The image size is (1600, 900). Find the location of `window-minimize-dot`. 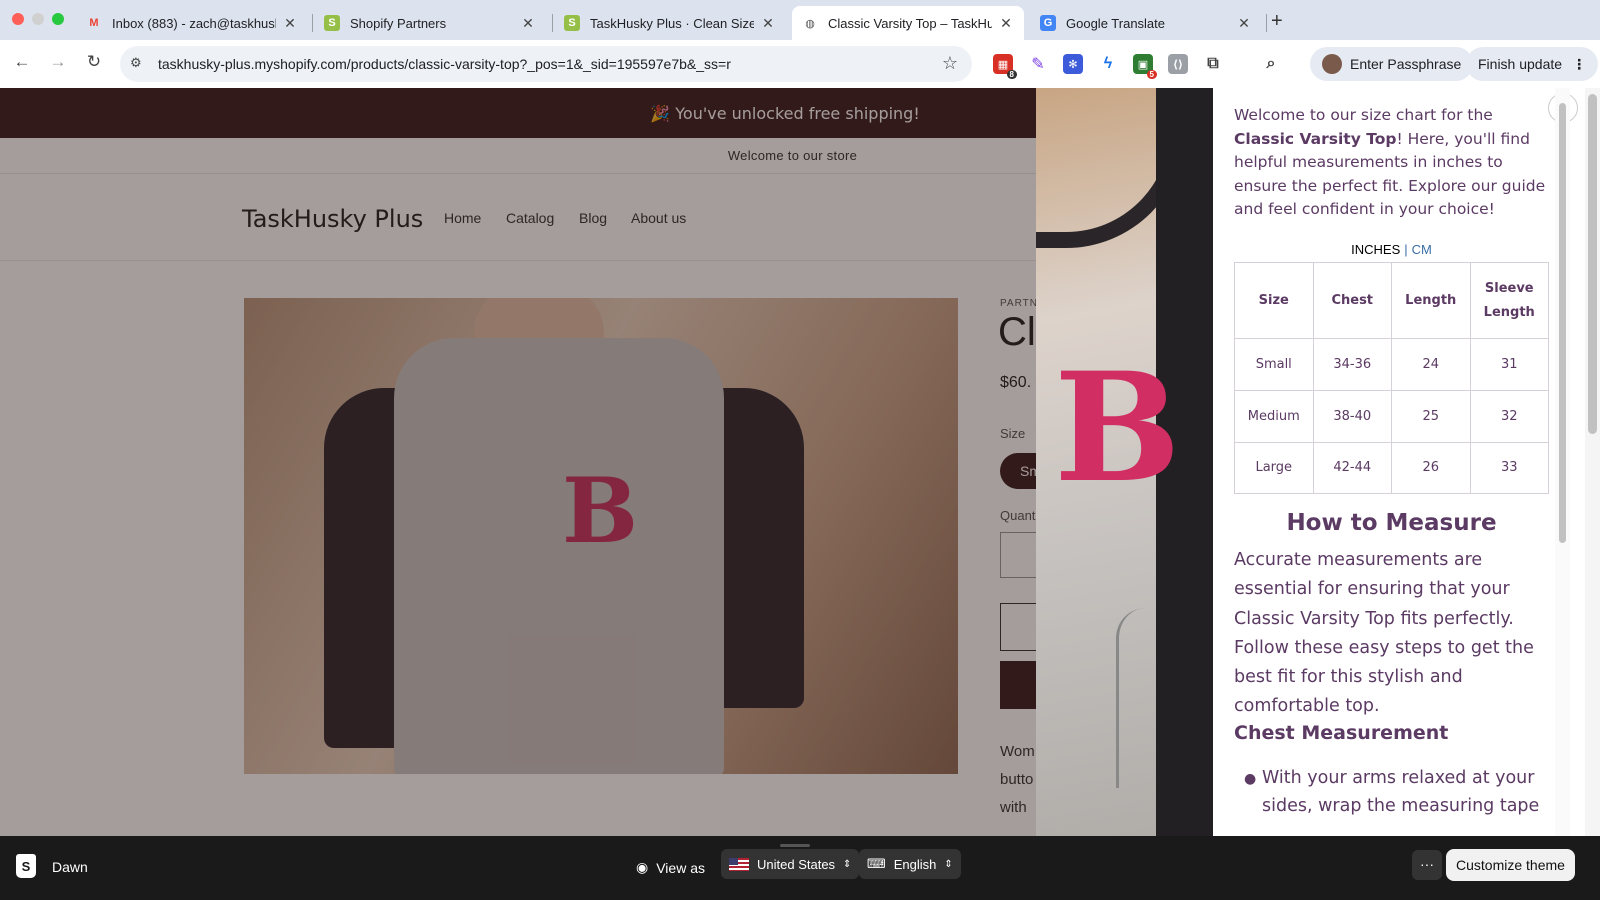

window-minimize-dot is located at coordinates (38, 19).